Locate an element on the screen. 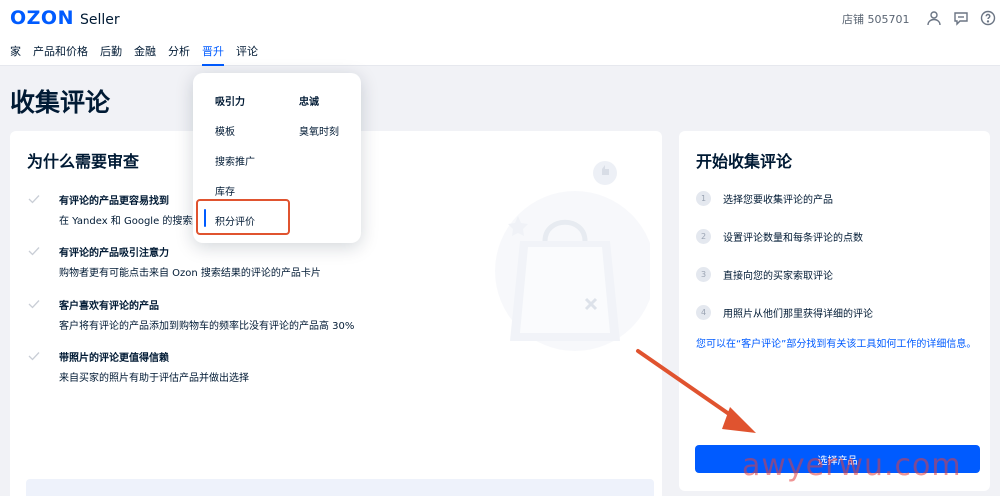 The image size is (1000, 496). reason-title: 有评论的产品吸引注意力 is located at coordinates (114, 253).